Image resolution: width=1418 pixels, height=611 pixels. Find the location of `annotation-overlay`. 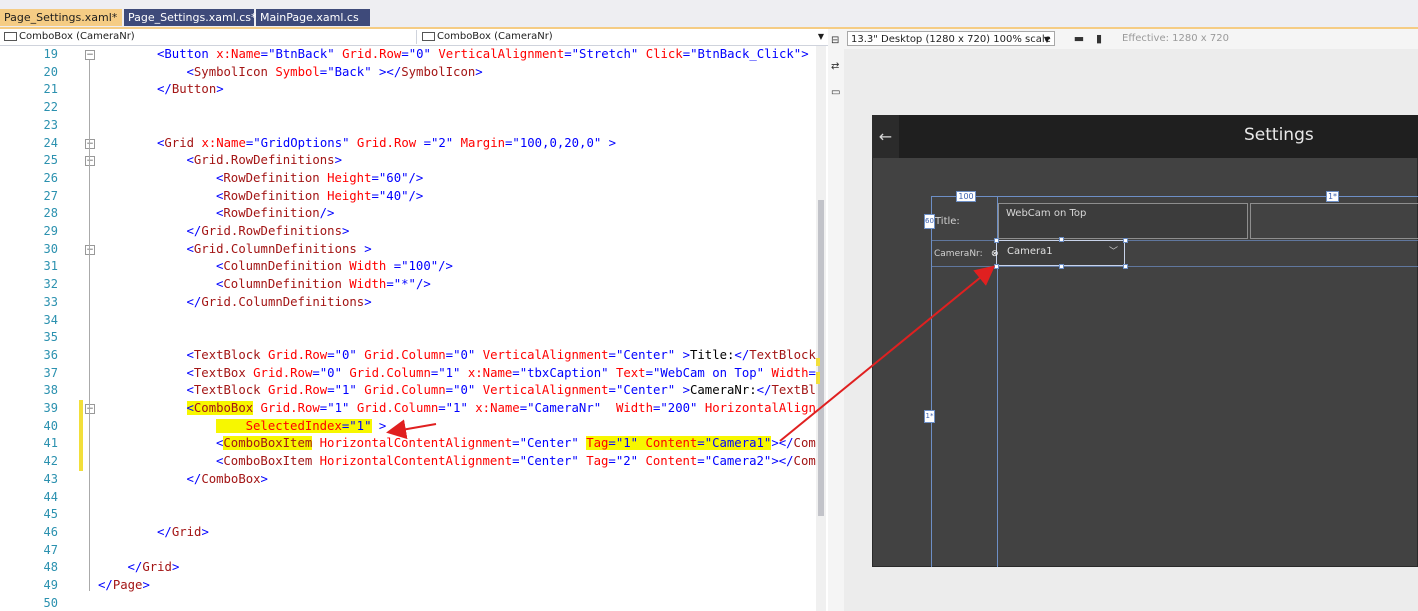

annotation-overlay is located at coordinates (691, 353).